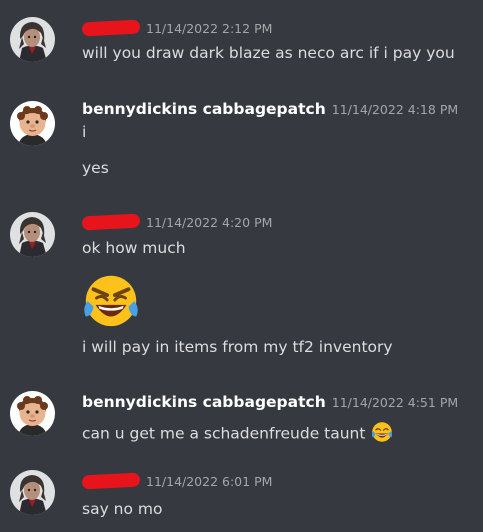 This screenshot has width=483, height=532. Describe the element at coordinates (209, 481) in the screenshot. I see `message-timestamp: 11/14/2022 6:01 PM` at that location.